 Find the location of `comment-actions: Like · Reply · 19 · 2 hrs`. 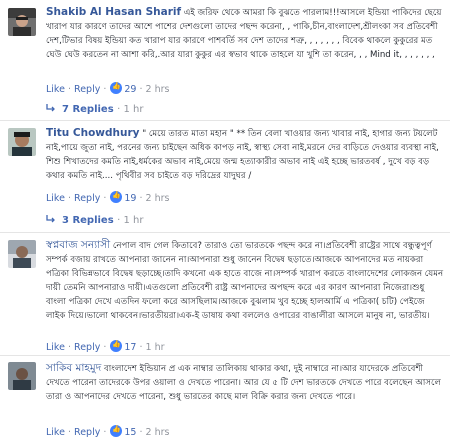

comment-actions: Like · Reply · 19 · 2 hrs is located at coordinates (108, 197).